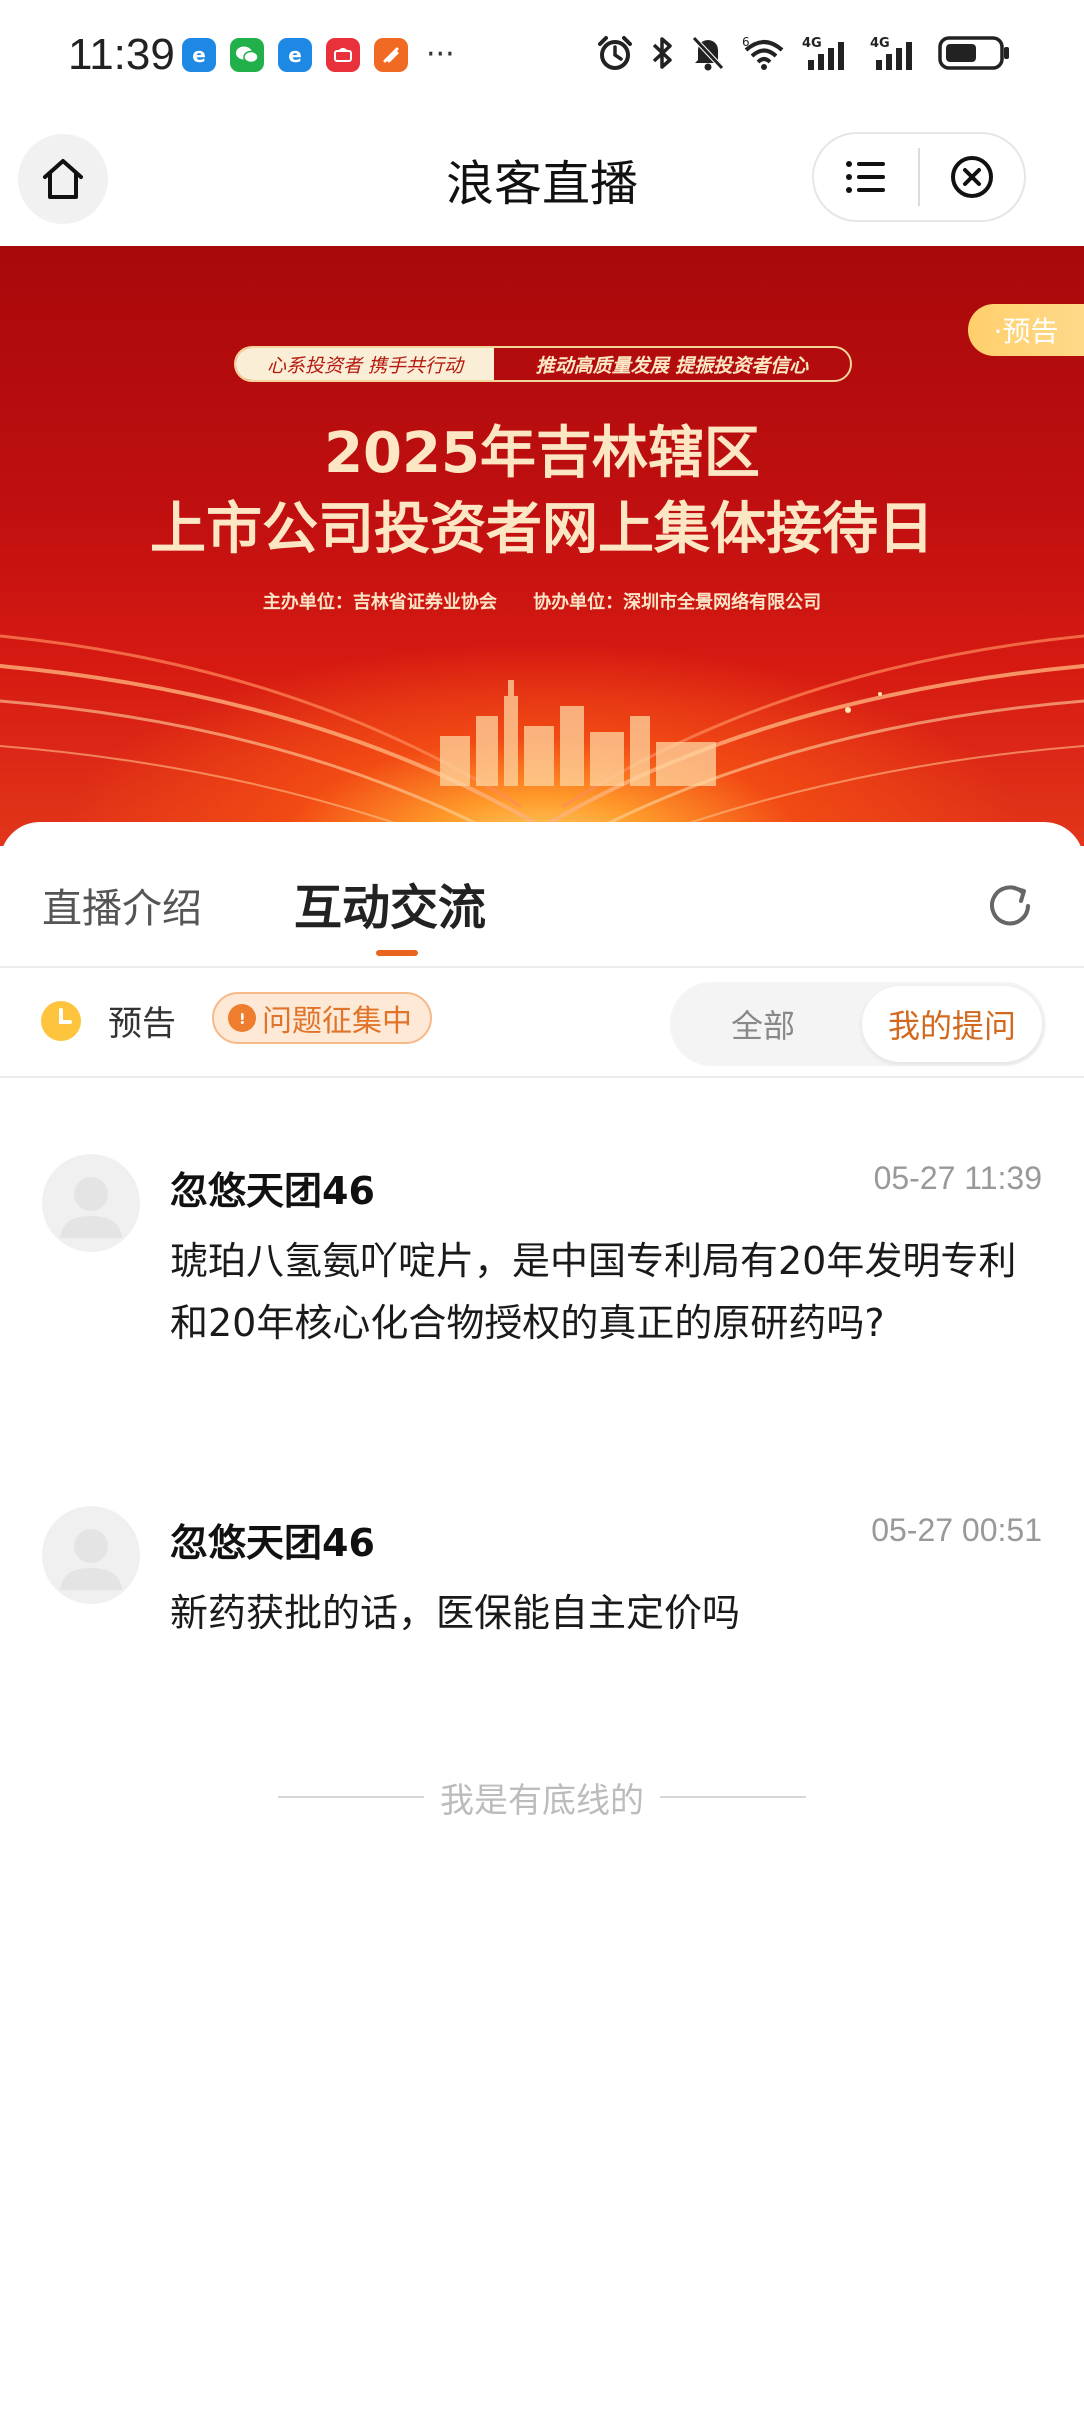  I want to click on header-bar: 浪客直播, so click(542, 183).